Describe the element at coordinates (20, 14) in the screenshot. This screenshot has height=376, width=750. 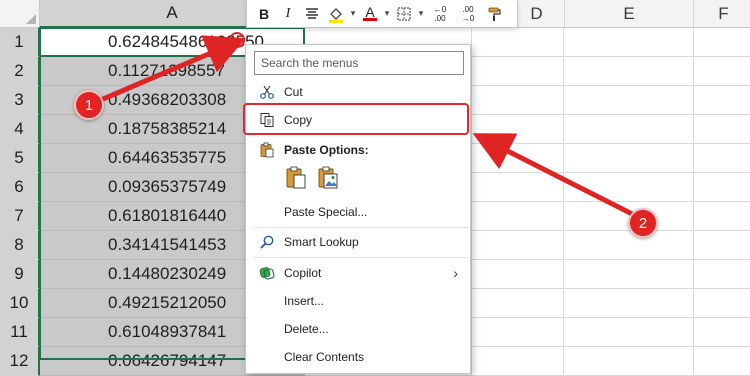
I see `select-all-corner` at that location.